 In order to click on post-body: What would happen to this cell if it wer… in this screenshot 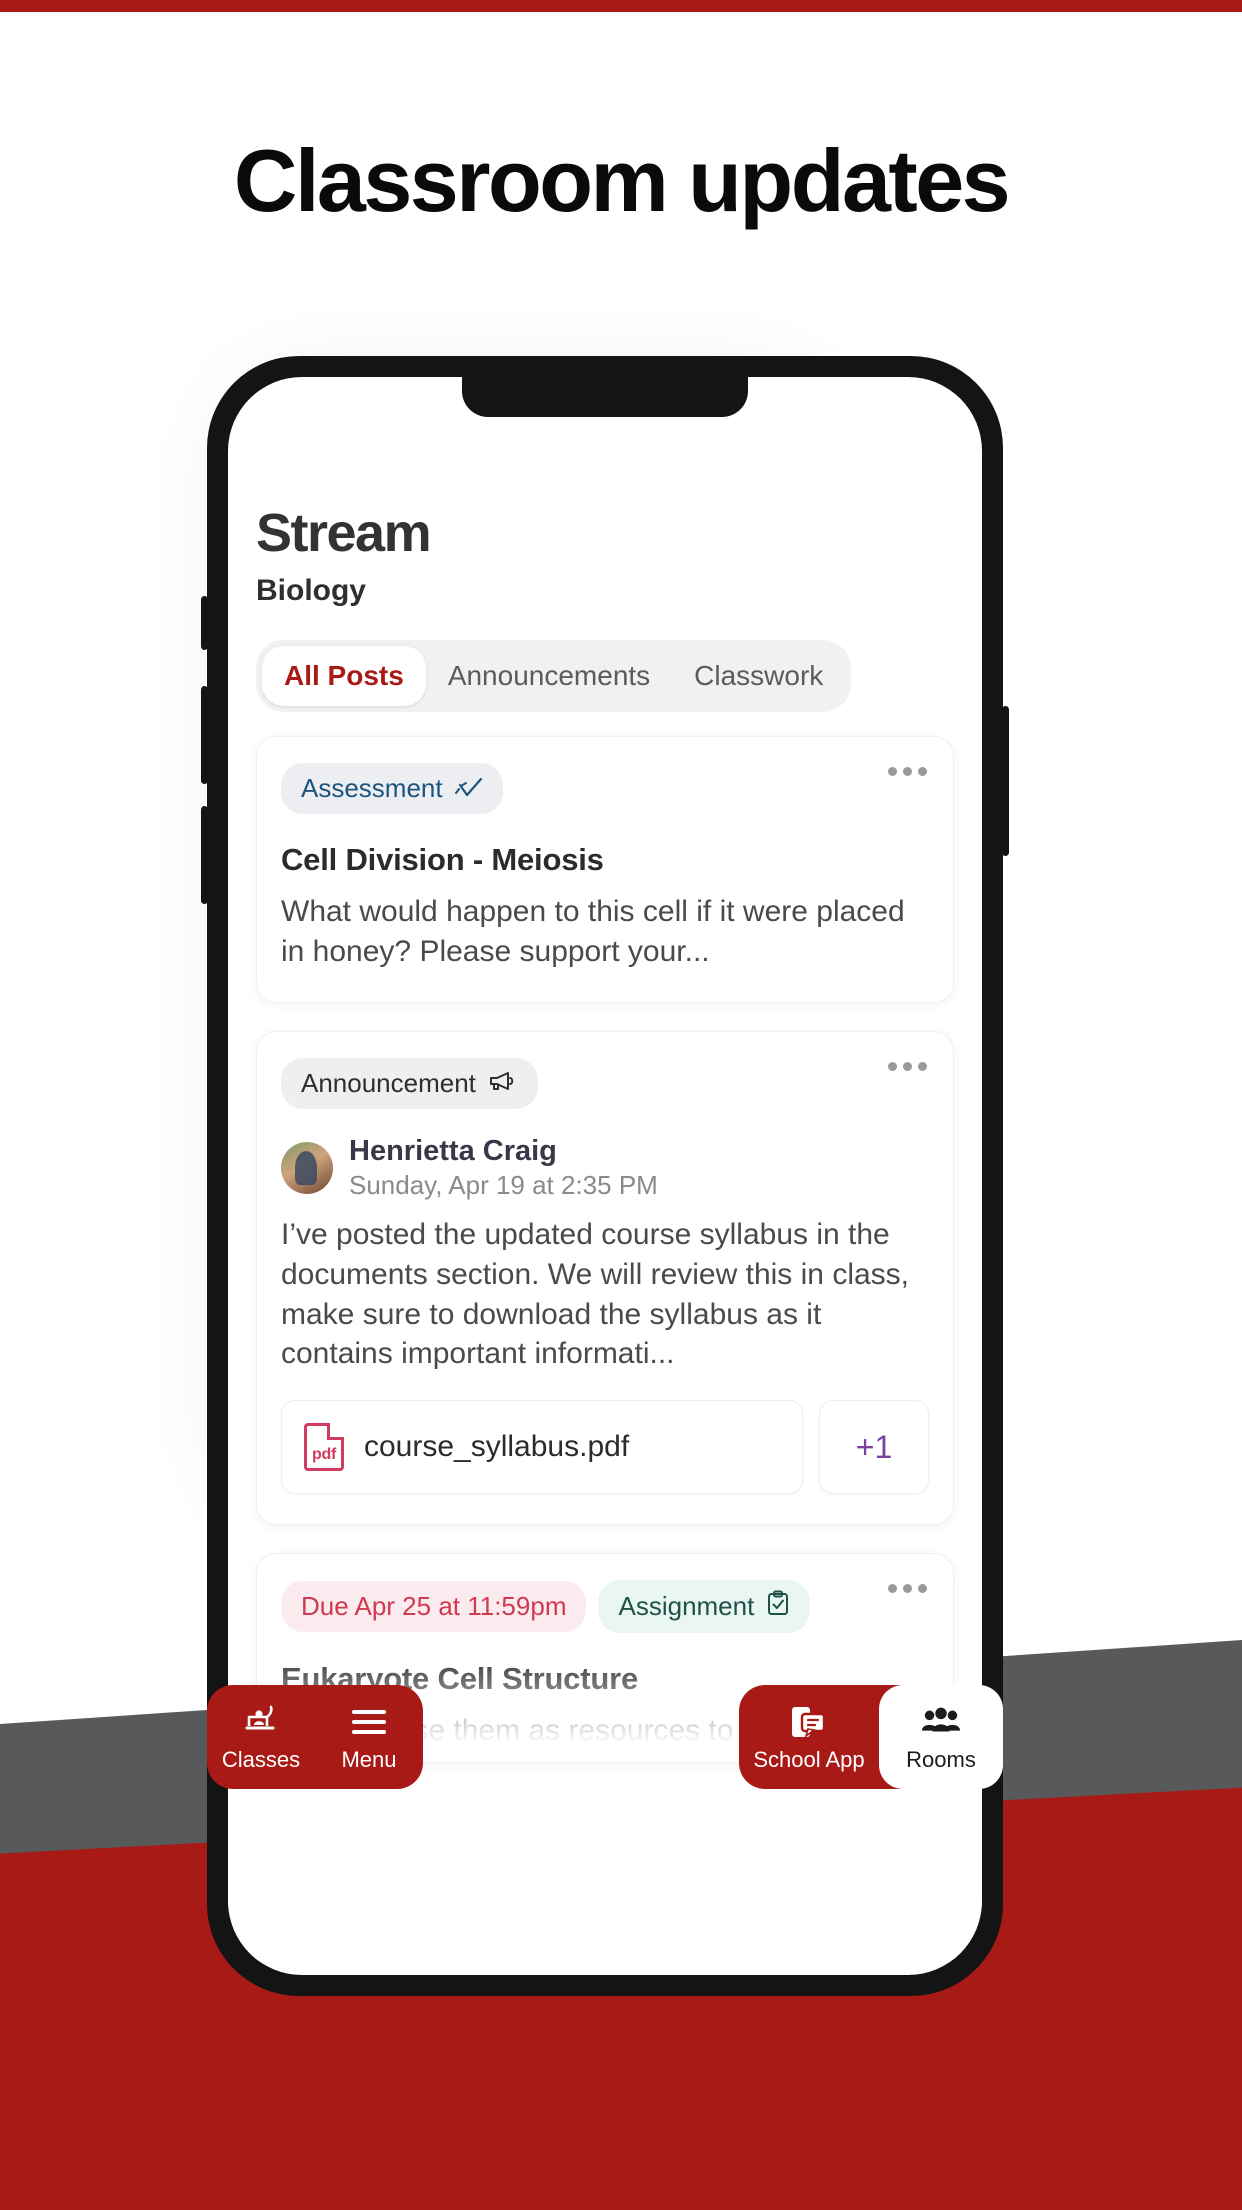, I will do `click(593, 931)`.